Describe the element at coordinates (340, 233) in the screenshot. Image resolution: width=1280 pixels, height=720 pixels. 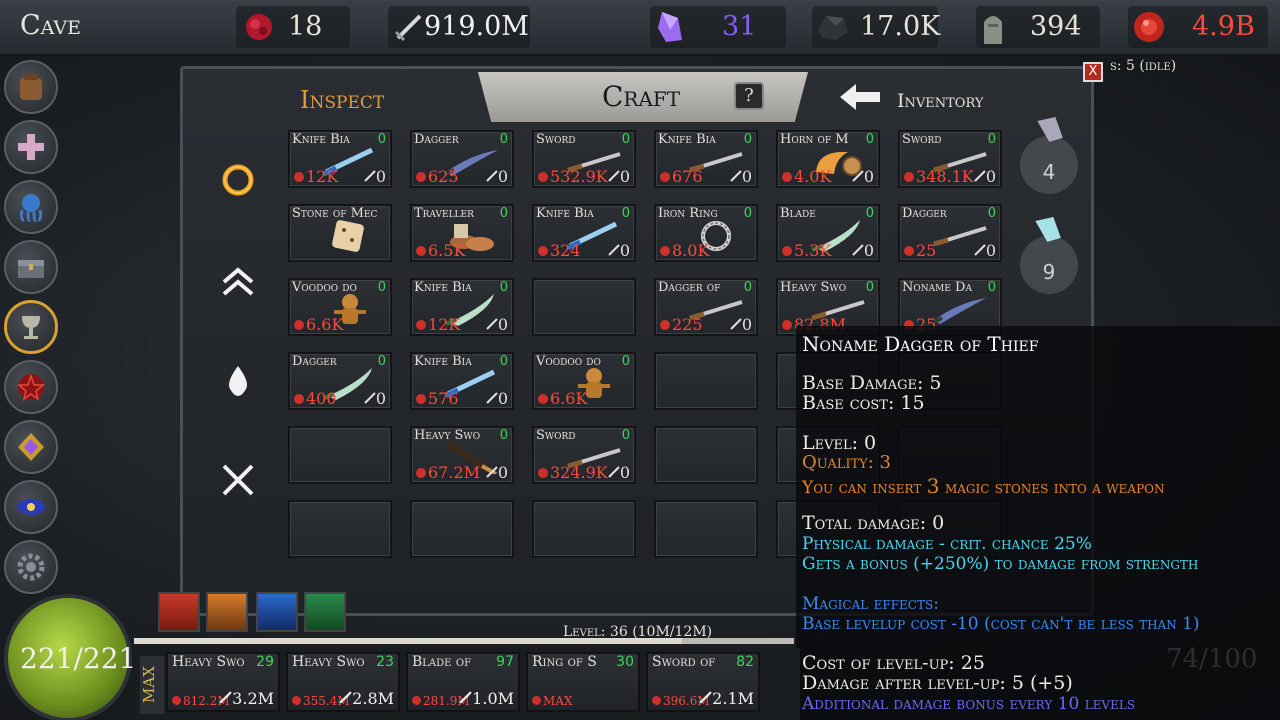
I see `craft-slot: Stone of Mec` at that location.